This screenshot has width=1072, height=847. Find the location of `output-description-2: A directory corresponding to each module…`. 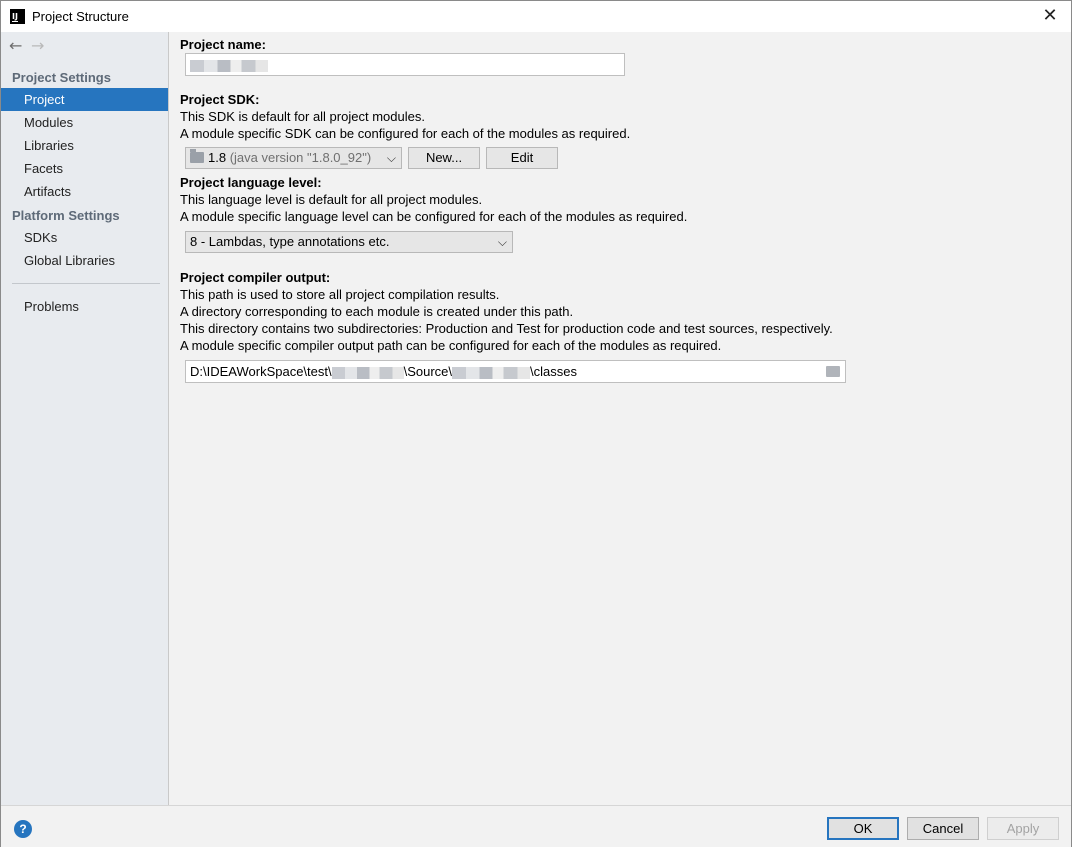

output-description-2: A directory corresponding to each module… is located at coordinates (377, 311).